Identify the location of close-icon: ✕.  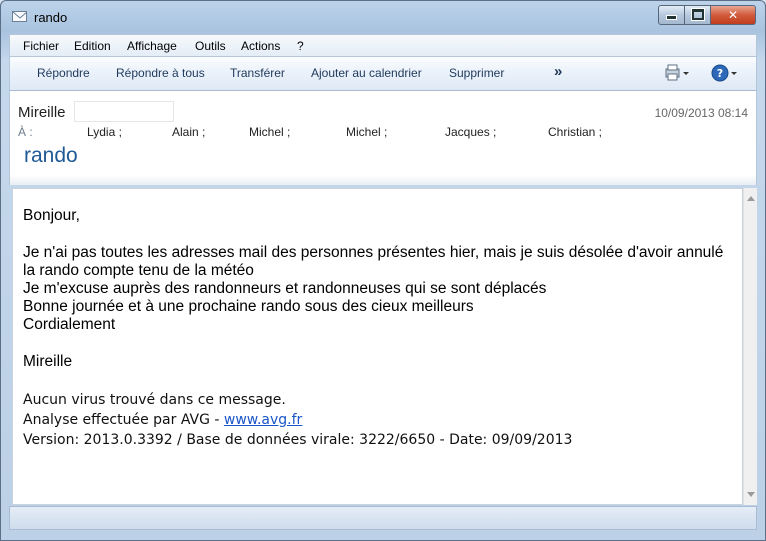
(733, 15).